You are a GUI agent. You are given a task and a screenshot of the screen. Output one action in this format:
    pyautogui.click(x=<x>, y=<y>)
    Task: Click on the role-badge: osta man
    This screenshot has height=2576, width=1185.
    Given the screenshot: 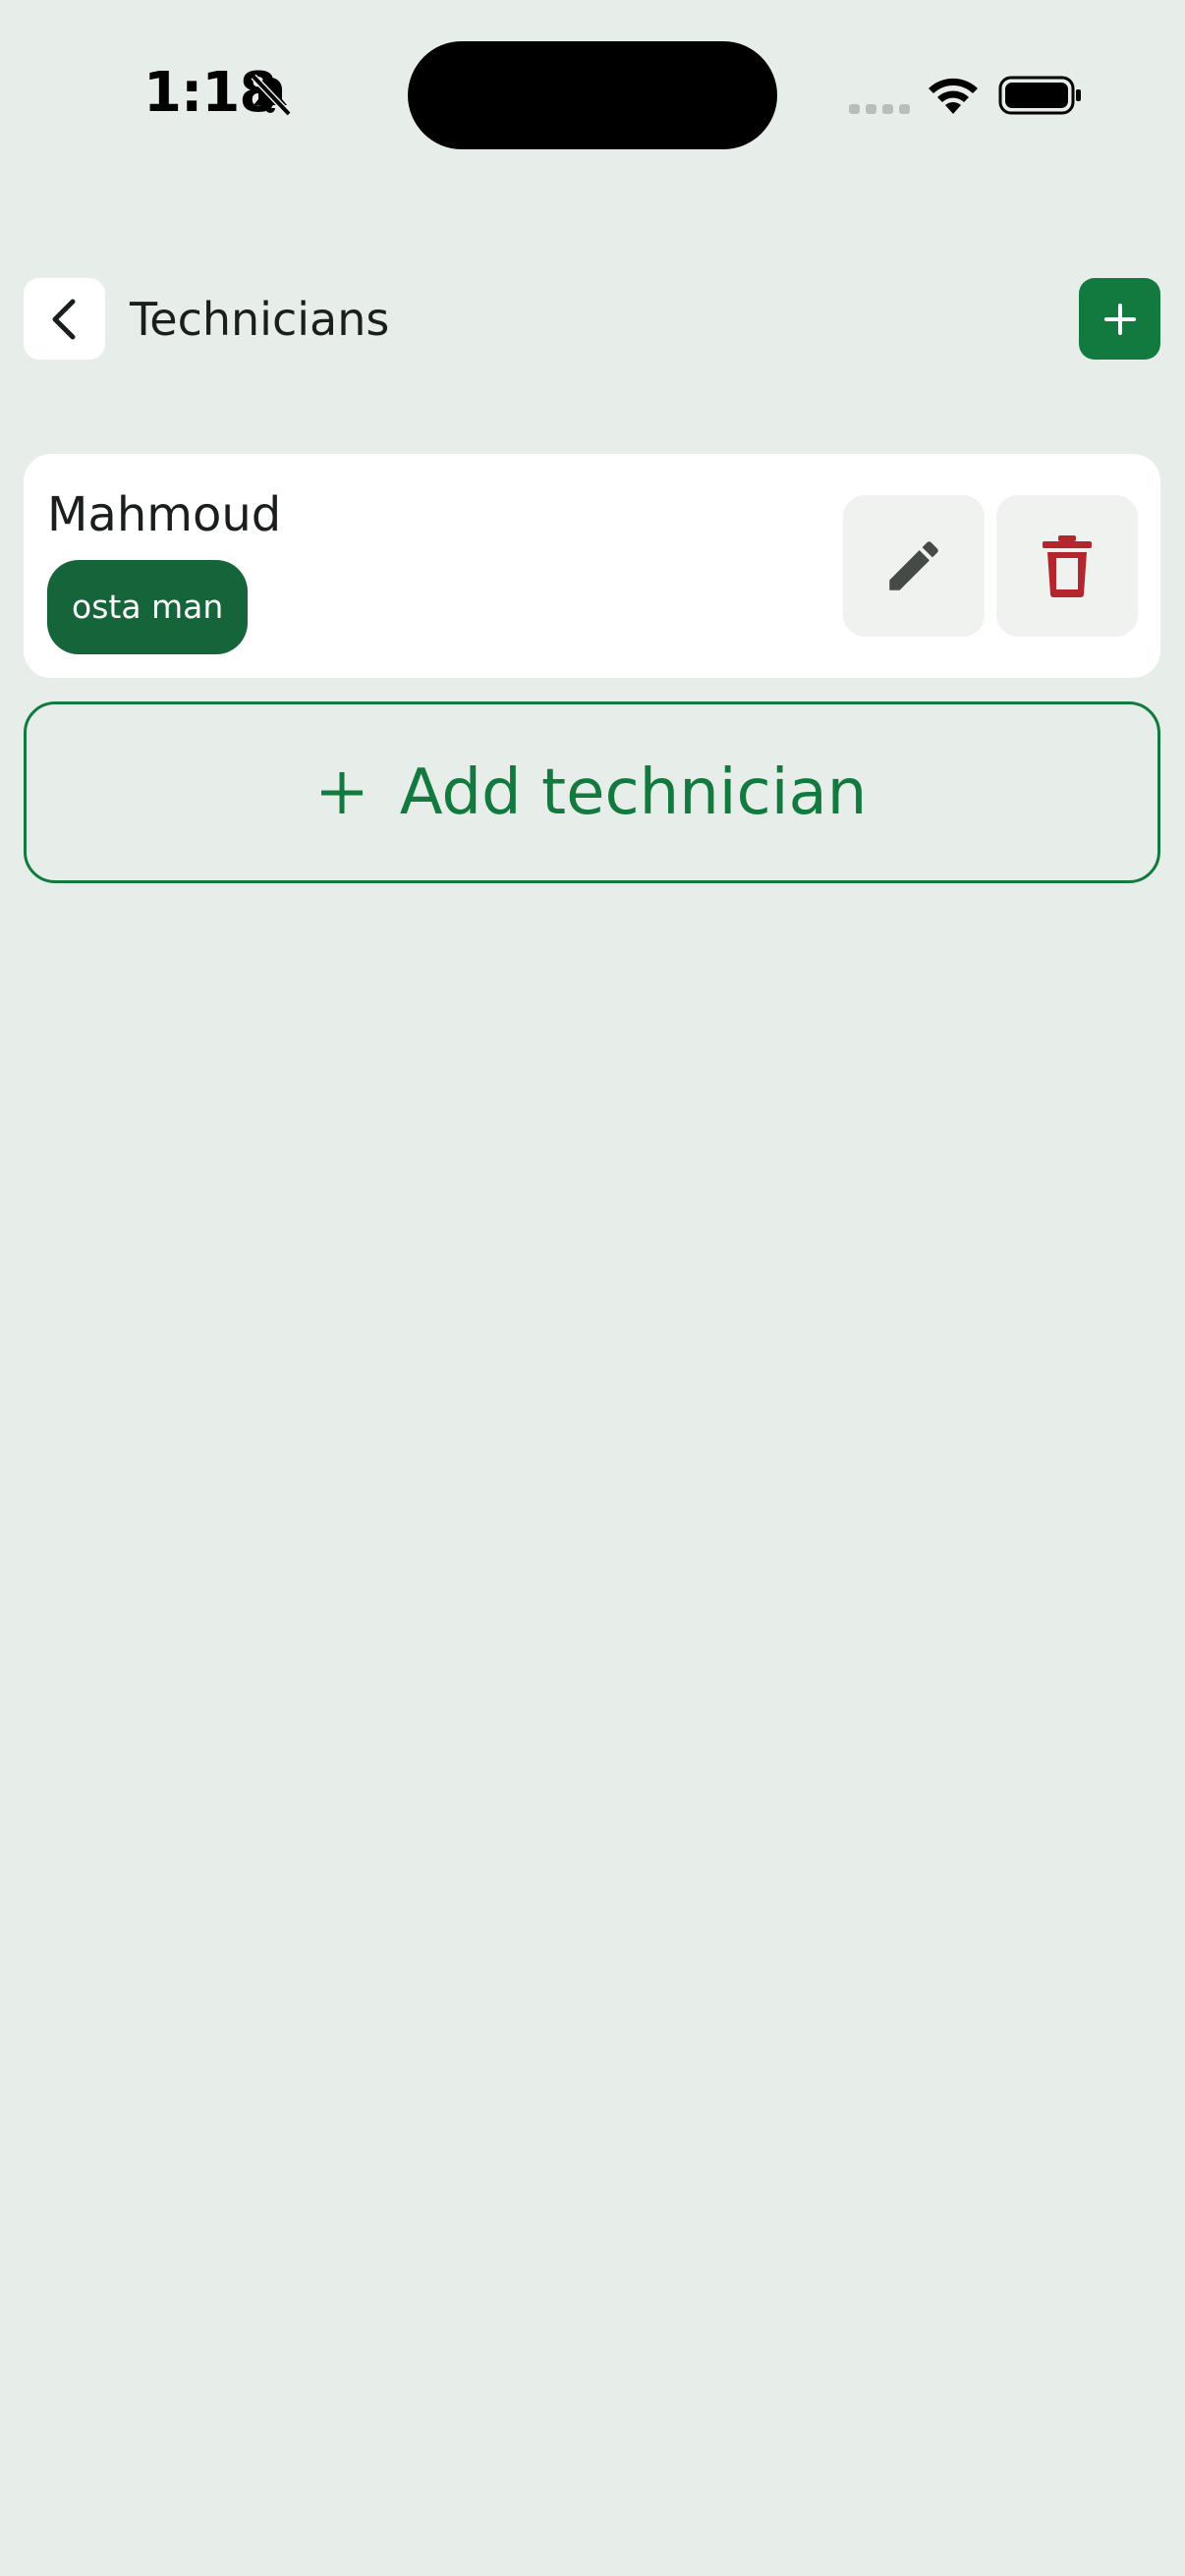 What is the action you would take?
    pyautogui.click(x=148, y=607)
    